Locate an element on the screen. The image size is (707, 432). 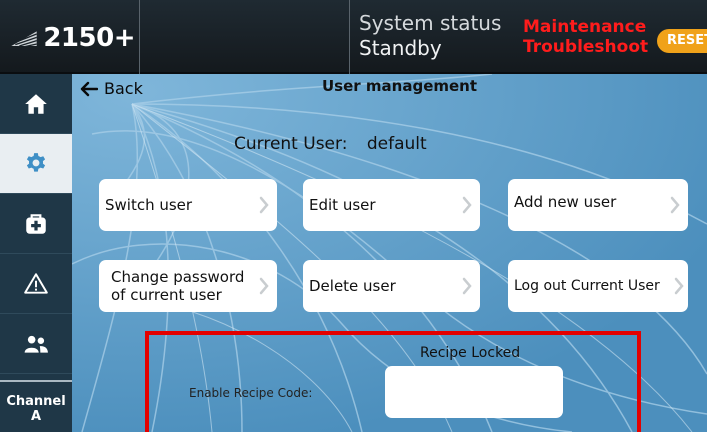
page-title: User management is located at coordinates (400, 86).